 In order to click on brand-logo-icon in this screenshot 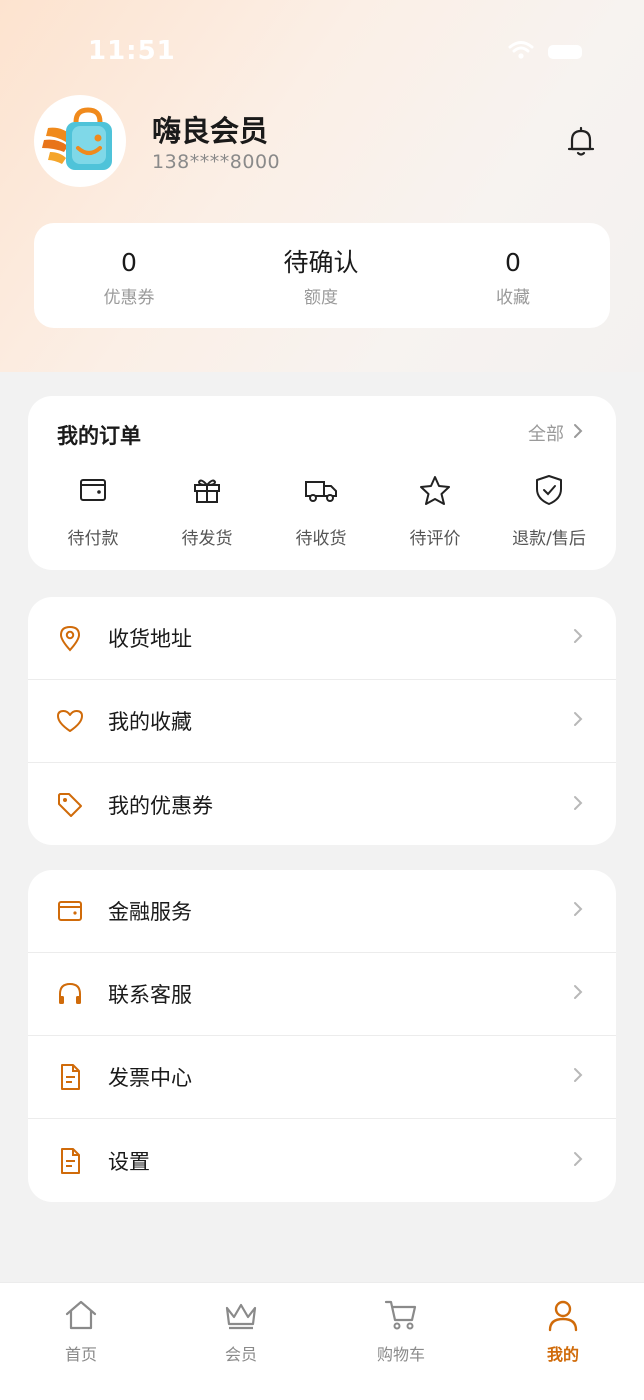, I will do `click(77, 138)`.